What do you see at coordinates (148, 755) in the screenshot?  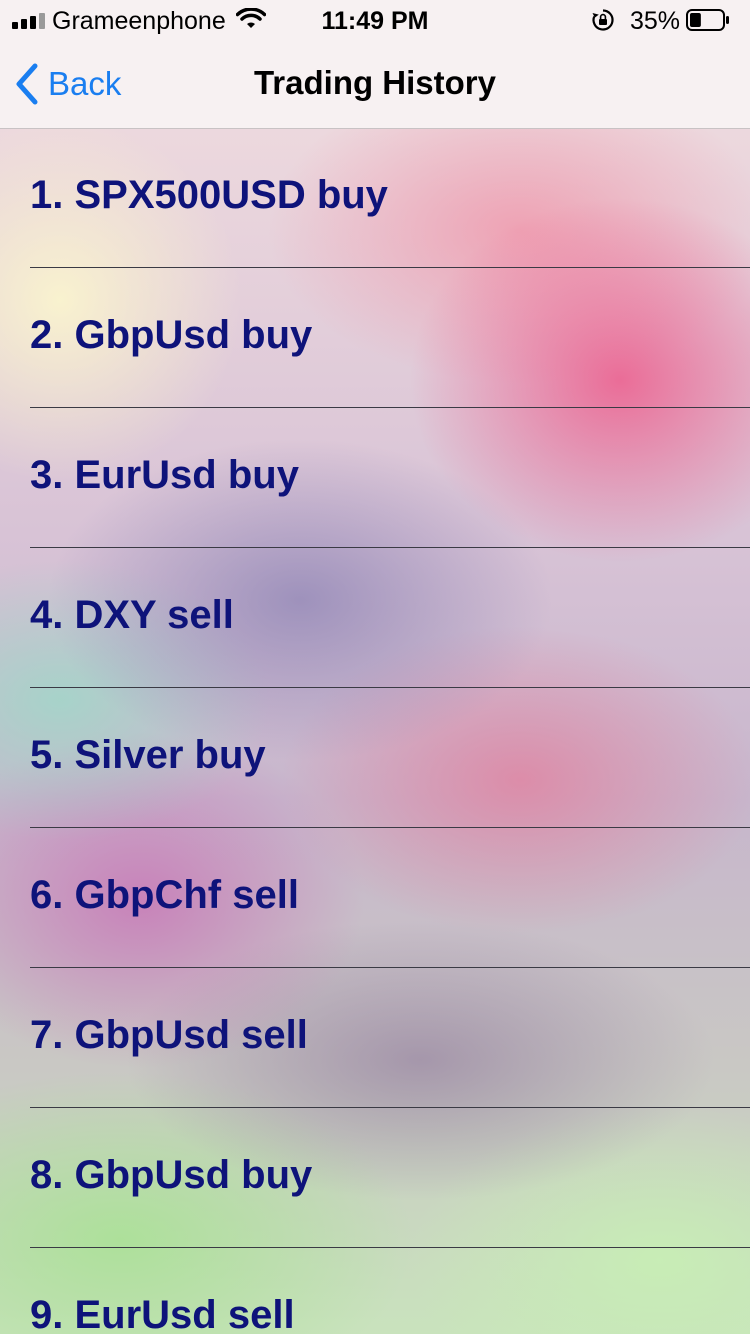 I see `trade-label: 5. Silver buy` at bounding box center [148, 755].